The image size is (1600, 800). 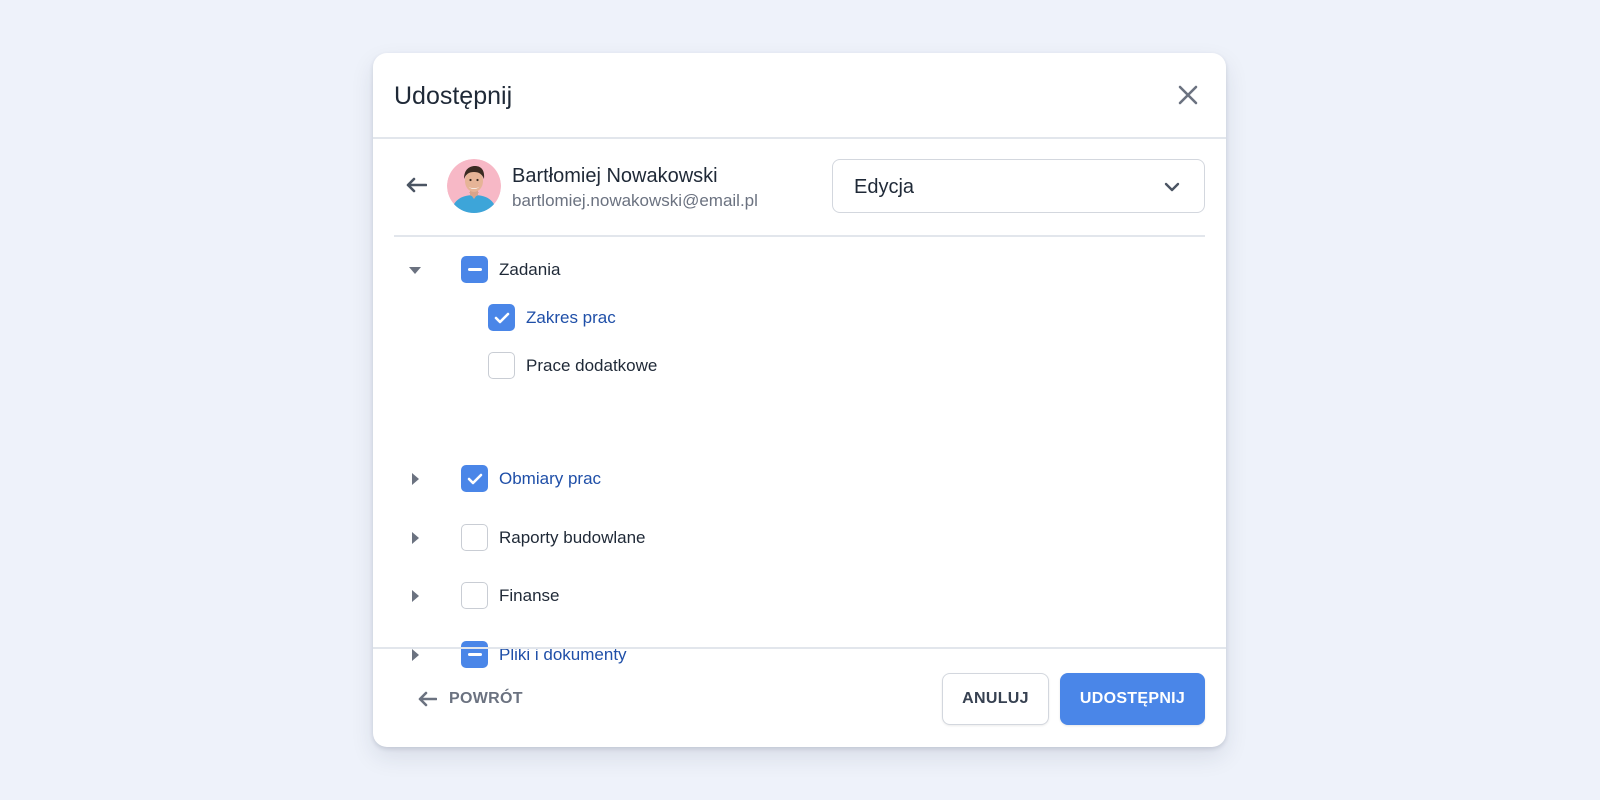 I want to click on close-icon, so click(x=1188, y=95).